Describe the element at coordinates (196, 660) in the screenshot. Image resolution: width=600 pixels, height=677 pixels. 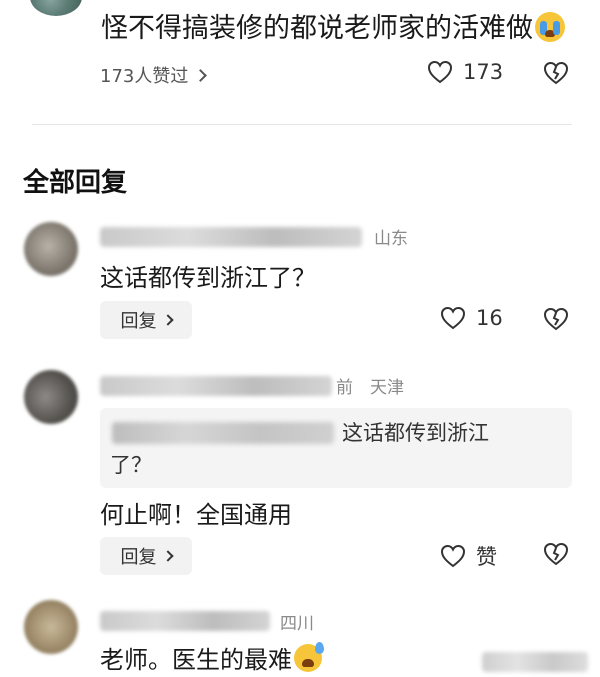
I see `reply-text-content: 老师。医生的最难` at that location.